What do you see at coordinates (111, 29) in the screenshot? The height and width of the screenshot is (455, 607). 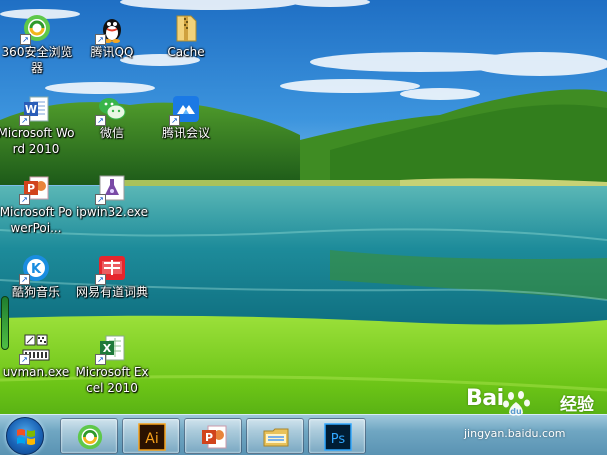 I see `qq-penguin-icon: ↗` at bounding box center [111, 29].